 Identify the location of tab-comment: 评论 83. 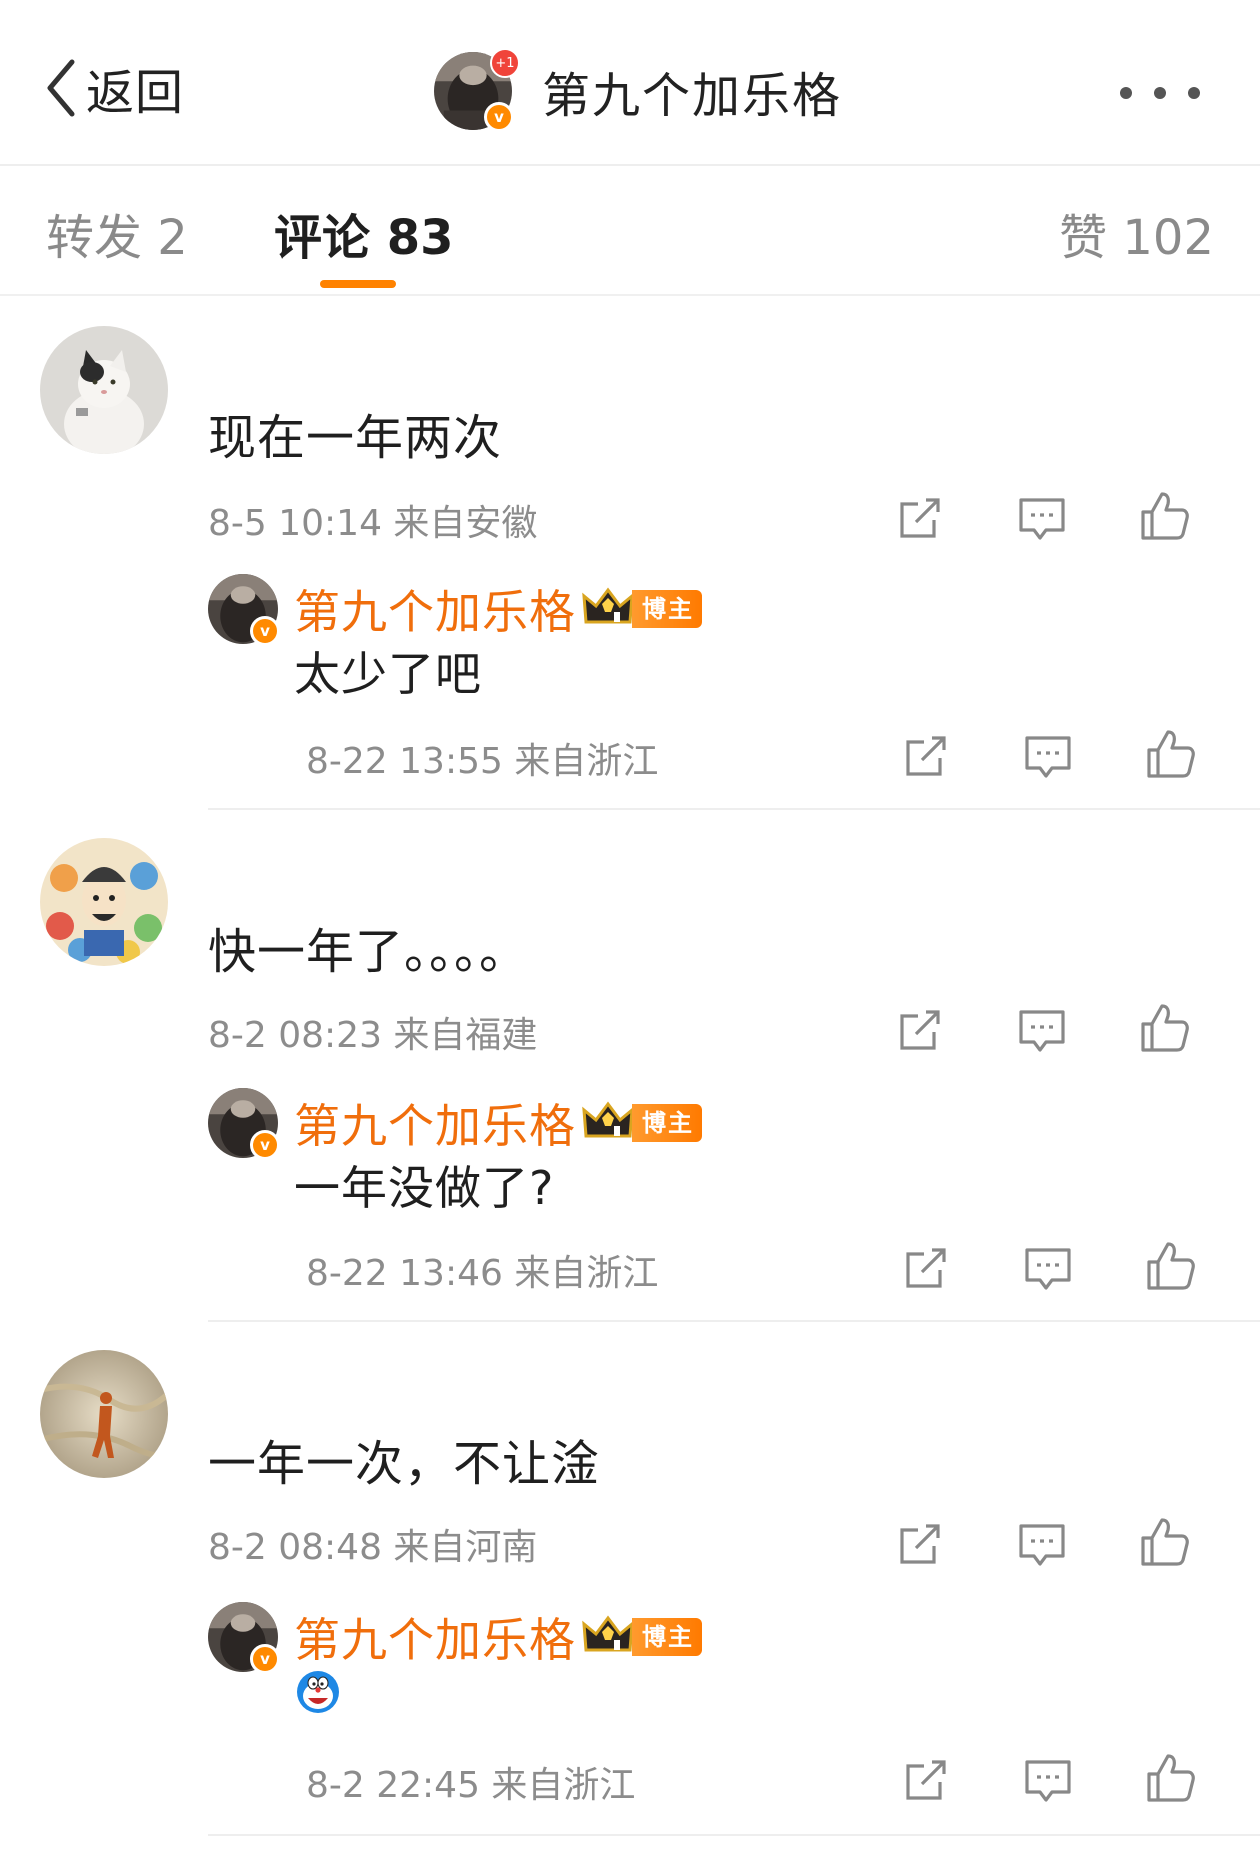
(364, 233).